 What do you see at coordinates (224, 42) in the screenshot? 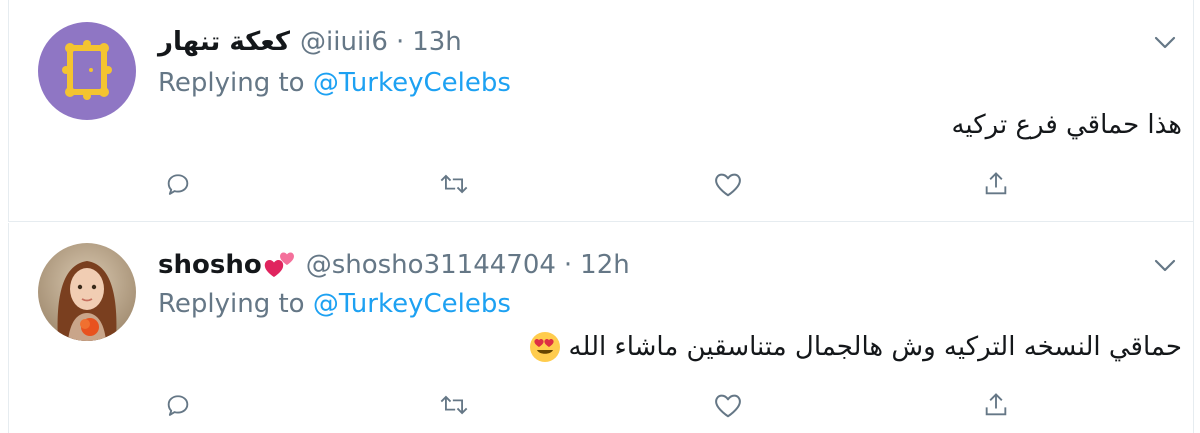
I see `display-name: كعكة تنهار` at bounding box center [224, 42].